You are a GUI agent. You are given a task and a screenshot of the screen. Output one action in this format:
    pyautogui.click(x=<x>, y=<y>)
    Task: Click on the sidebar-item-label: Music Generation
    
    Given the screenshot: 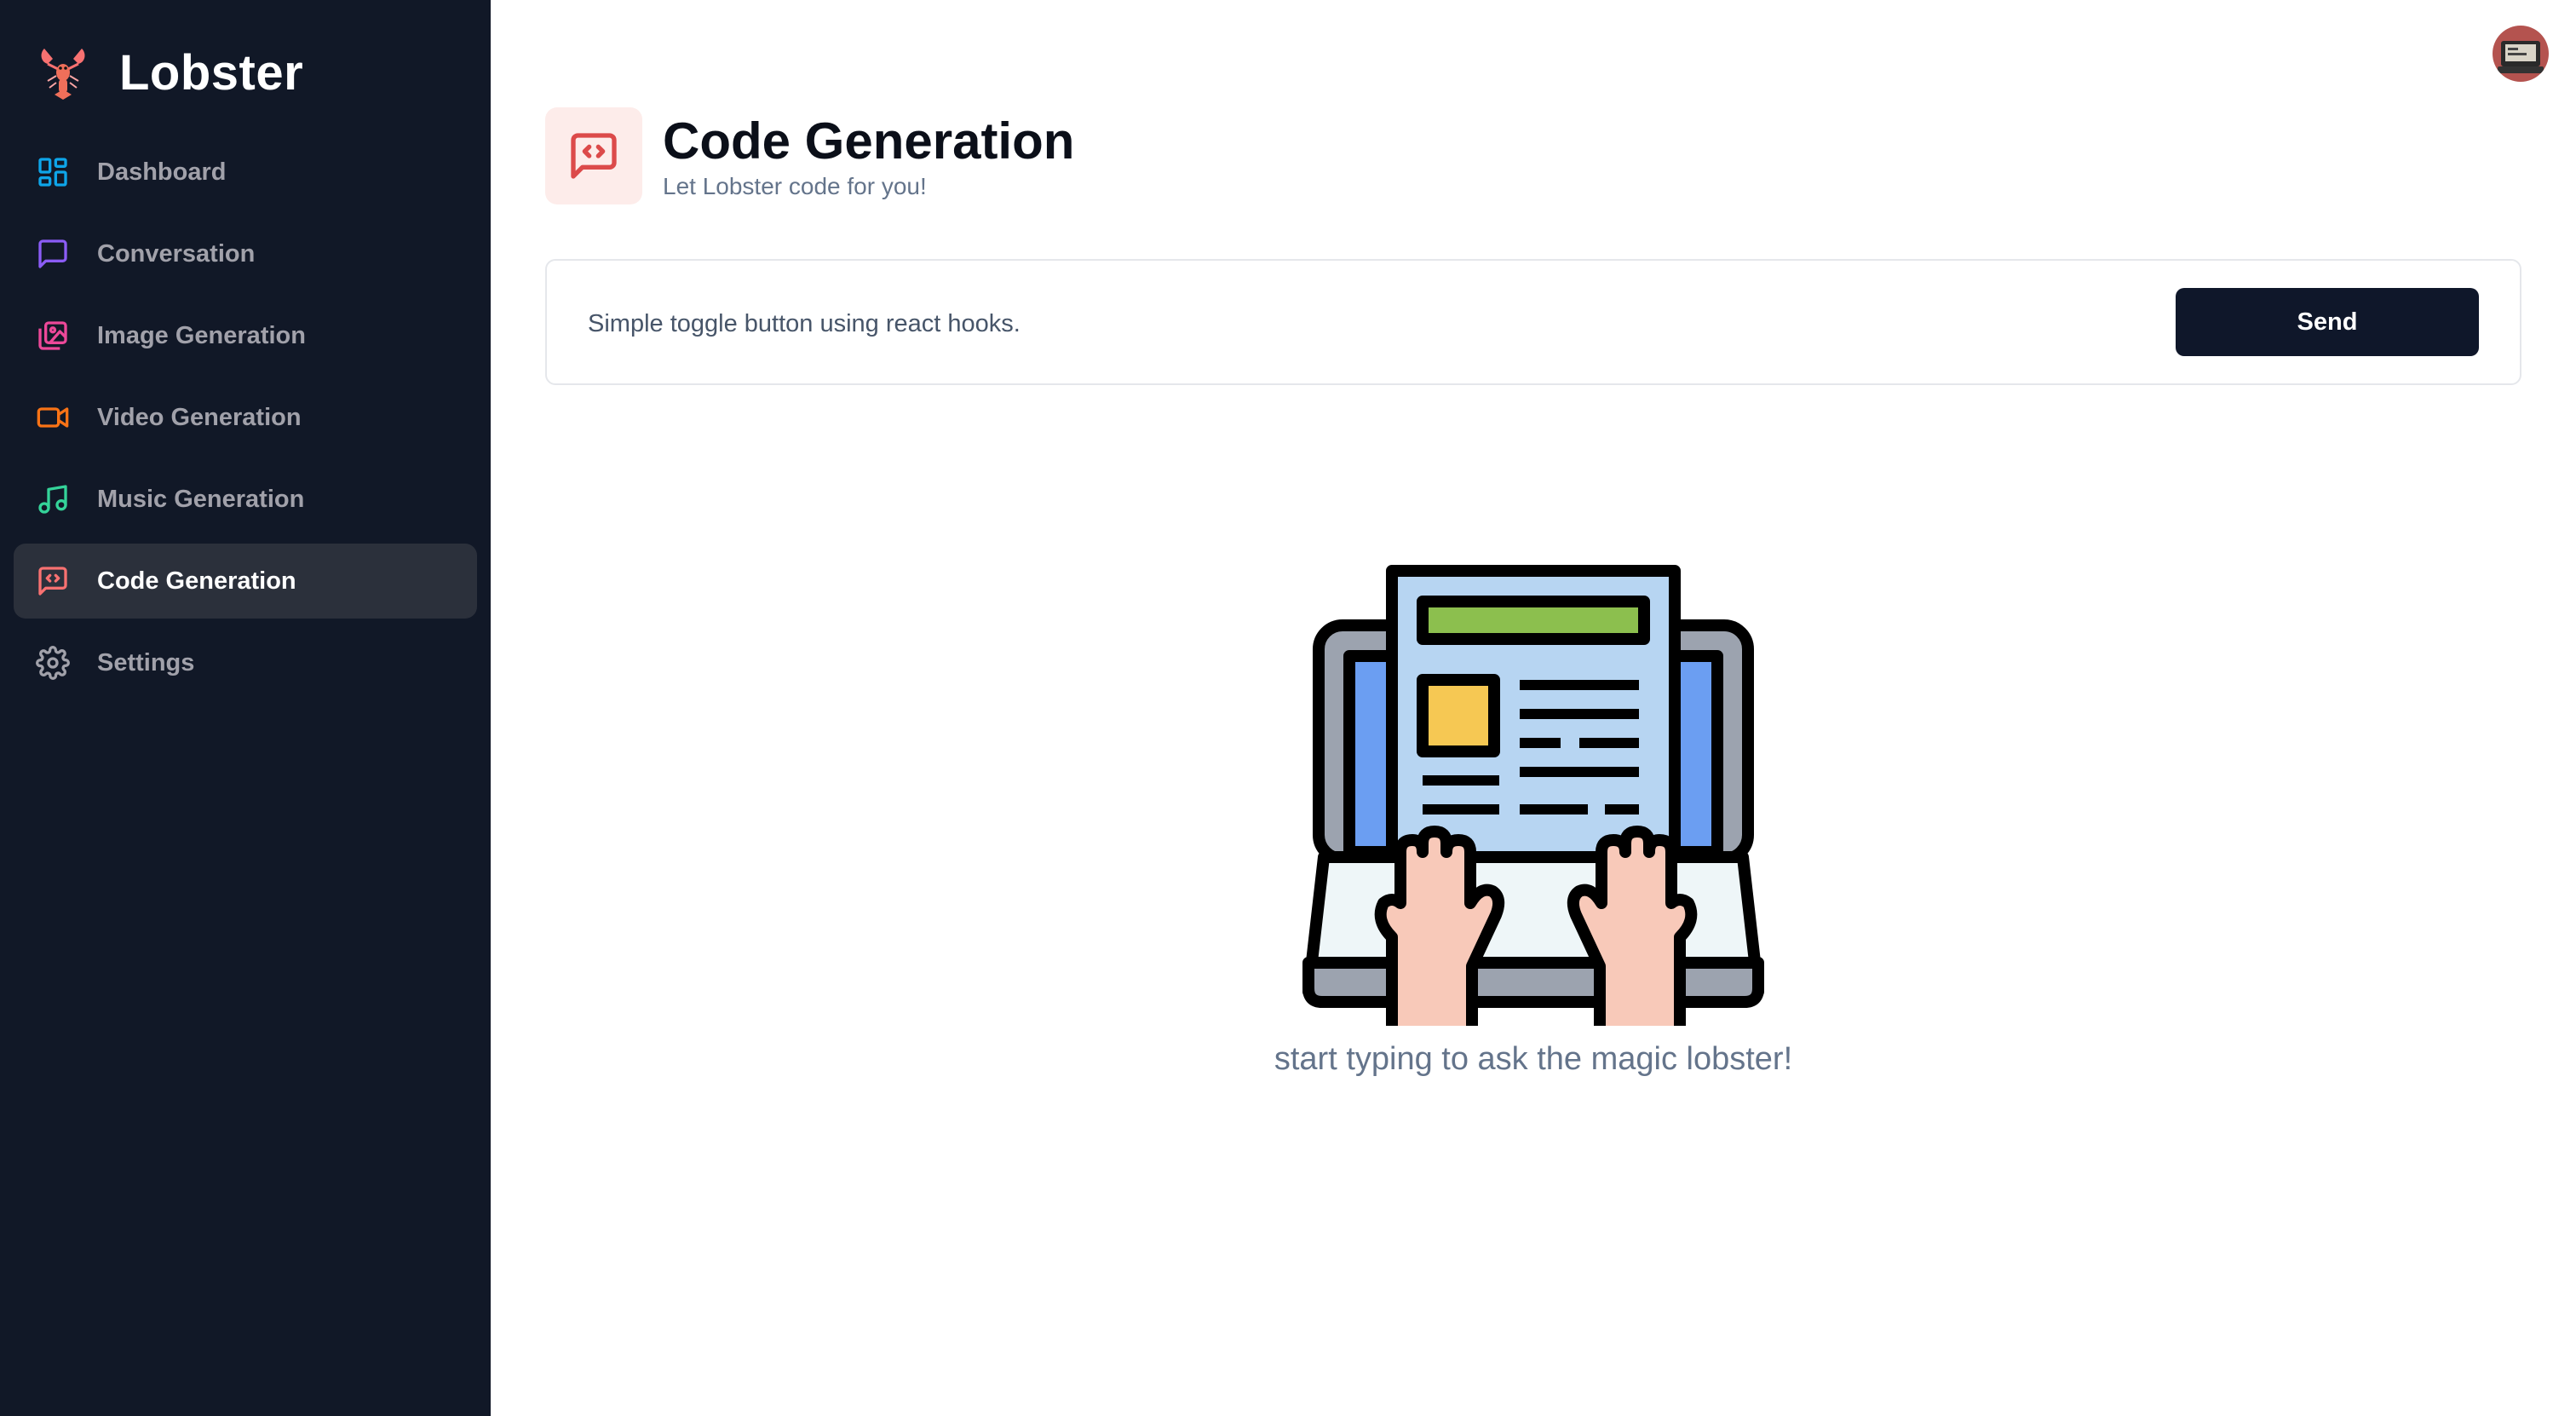 What is the action you would take?
    pyautogui.click(x=201, y=499)
    